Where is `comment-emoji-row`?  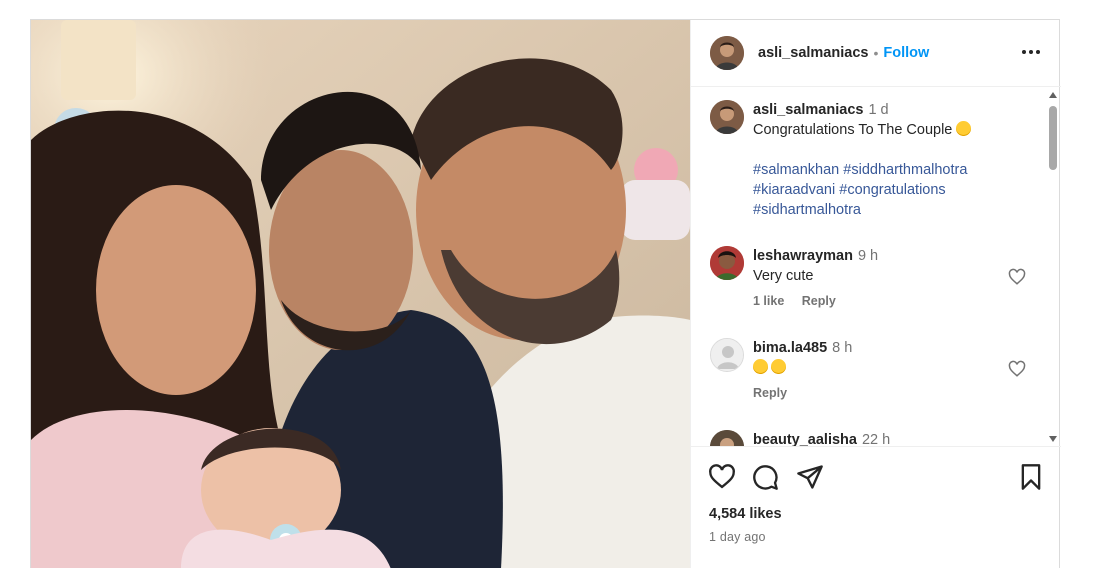
comment-emoji-row is located at coordinates (893, 368).